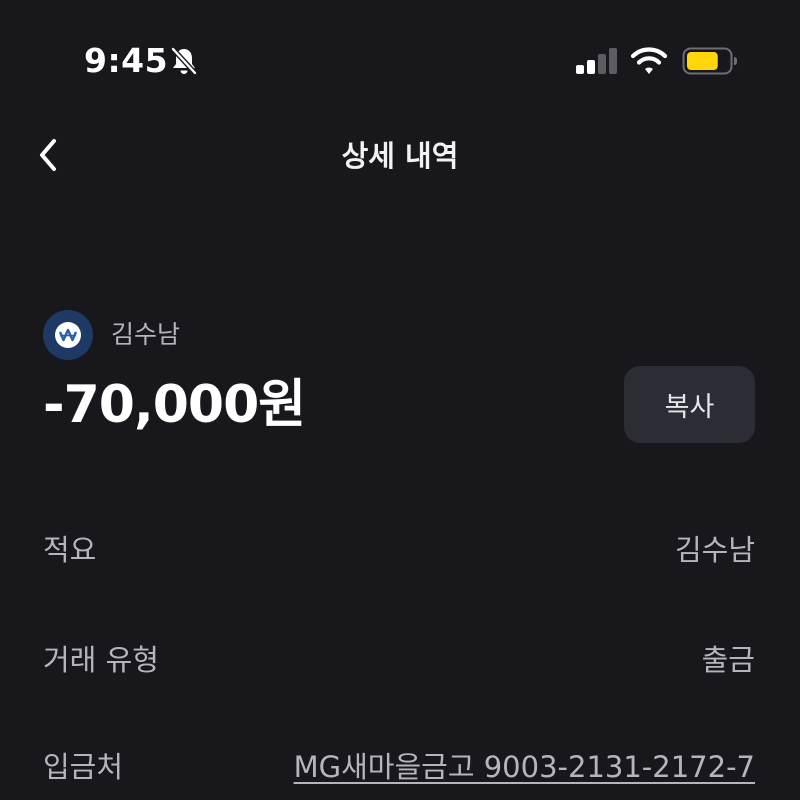 This screenshot has height=800, width=800. I want to click on detail-row-memo: 적요 김수남, so click(399, 548).